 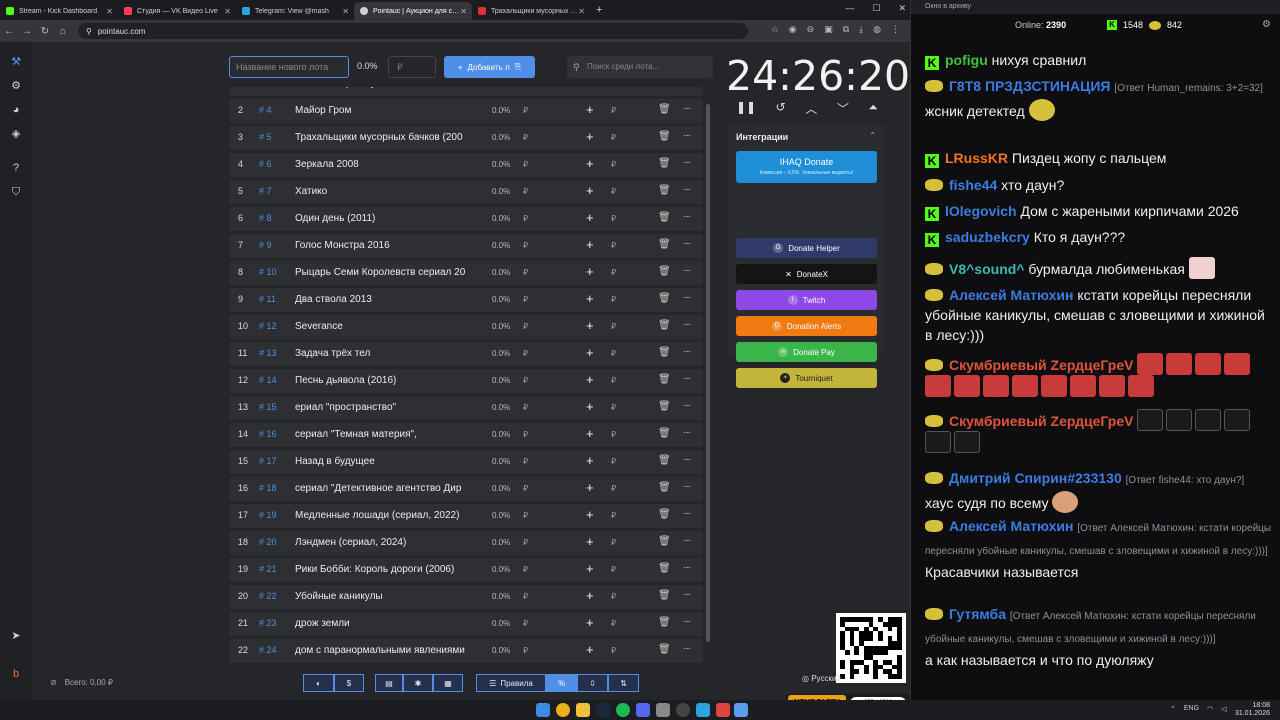 What do you see at coordinates (793, 29) in the screenshot?
I see `extension-icon: ◉` at bounding box center [793, 29].